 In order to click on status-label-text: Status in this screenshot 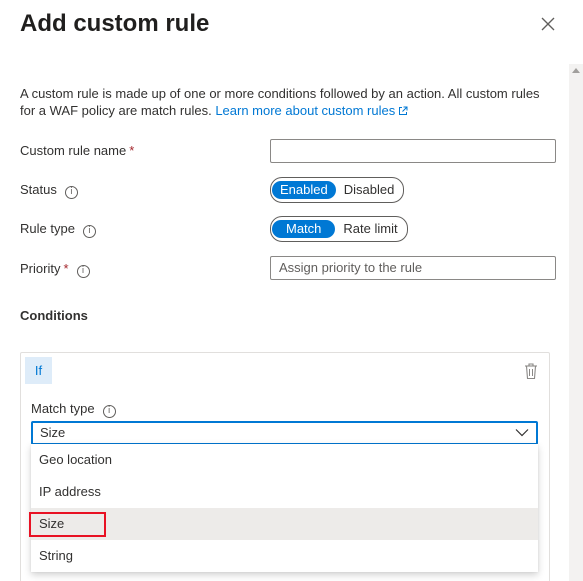, I will do `click(38, 189)`.